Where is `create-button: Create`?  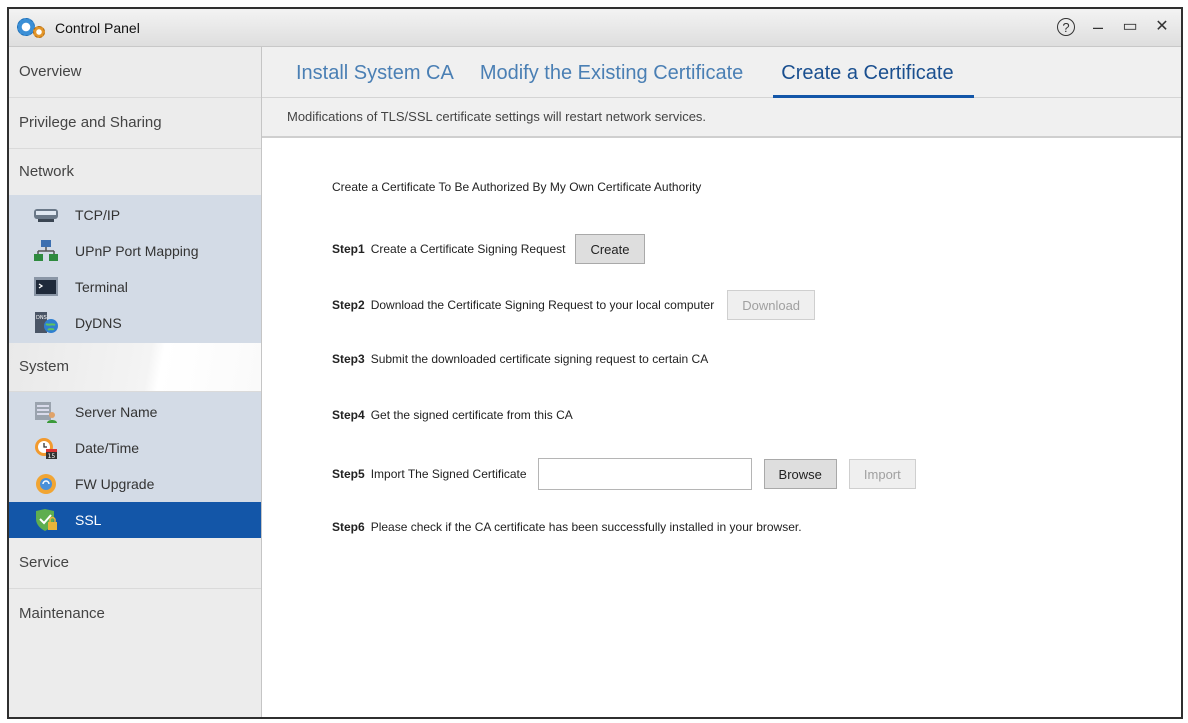
create-button: Create is located at coordinates (610, 249).